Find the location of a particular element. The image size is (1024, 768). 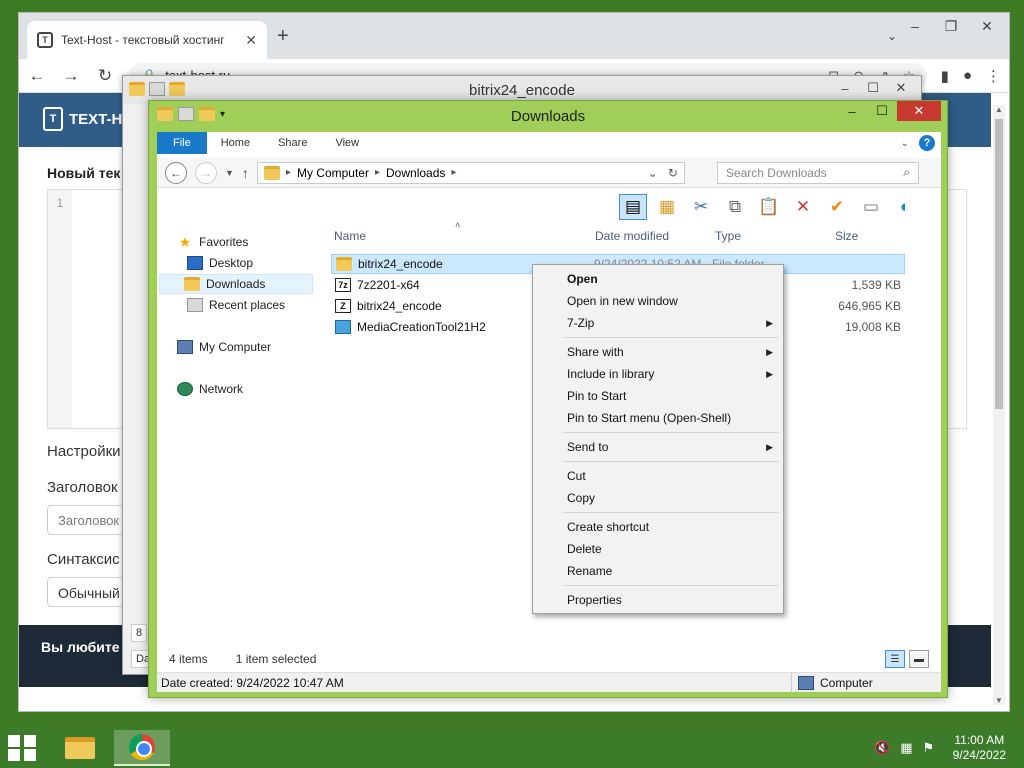

network-globe-icon: ◐ is located at coordinates (905, 207).